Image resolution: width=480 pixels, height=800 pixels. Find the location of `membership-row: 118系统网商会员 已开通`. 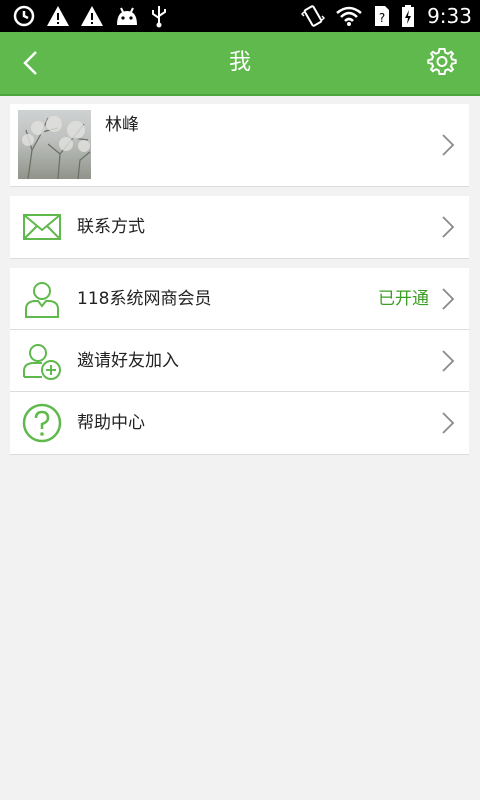

membership-row: 118系统网商会员 已开通 is located at coordinates (239, 299).